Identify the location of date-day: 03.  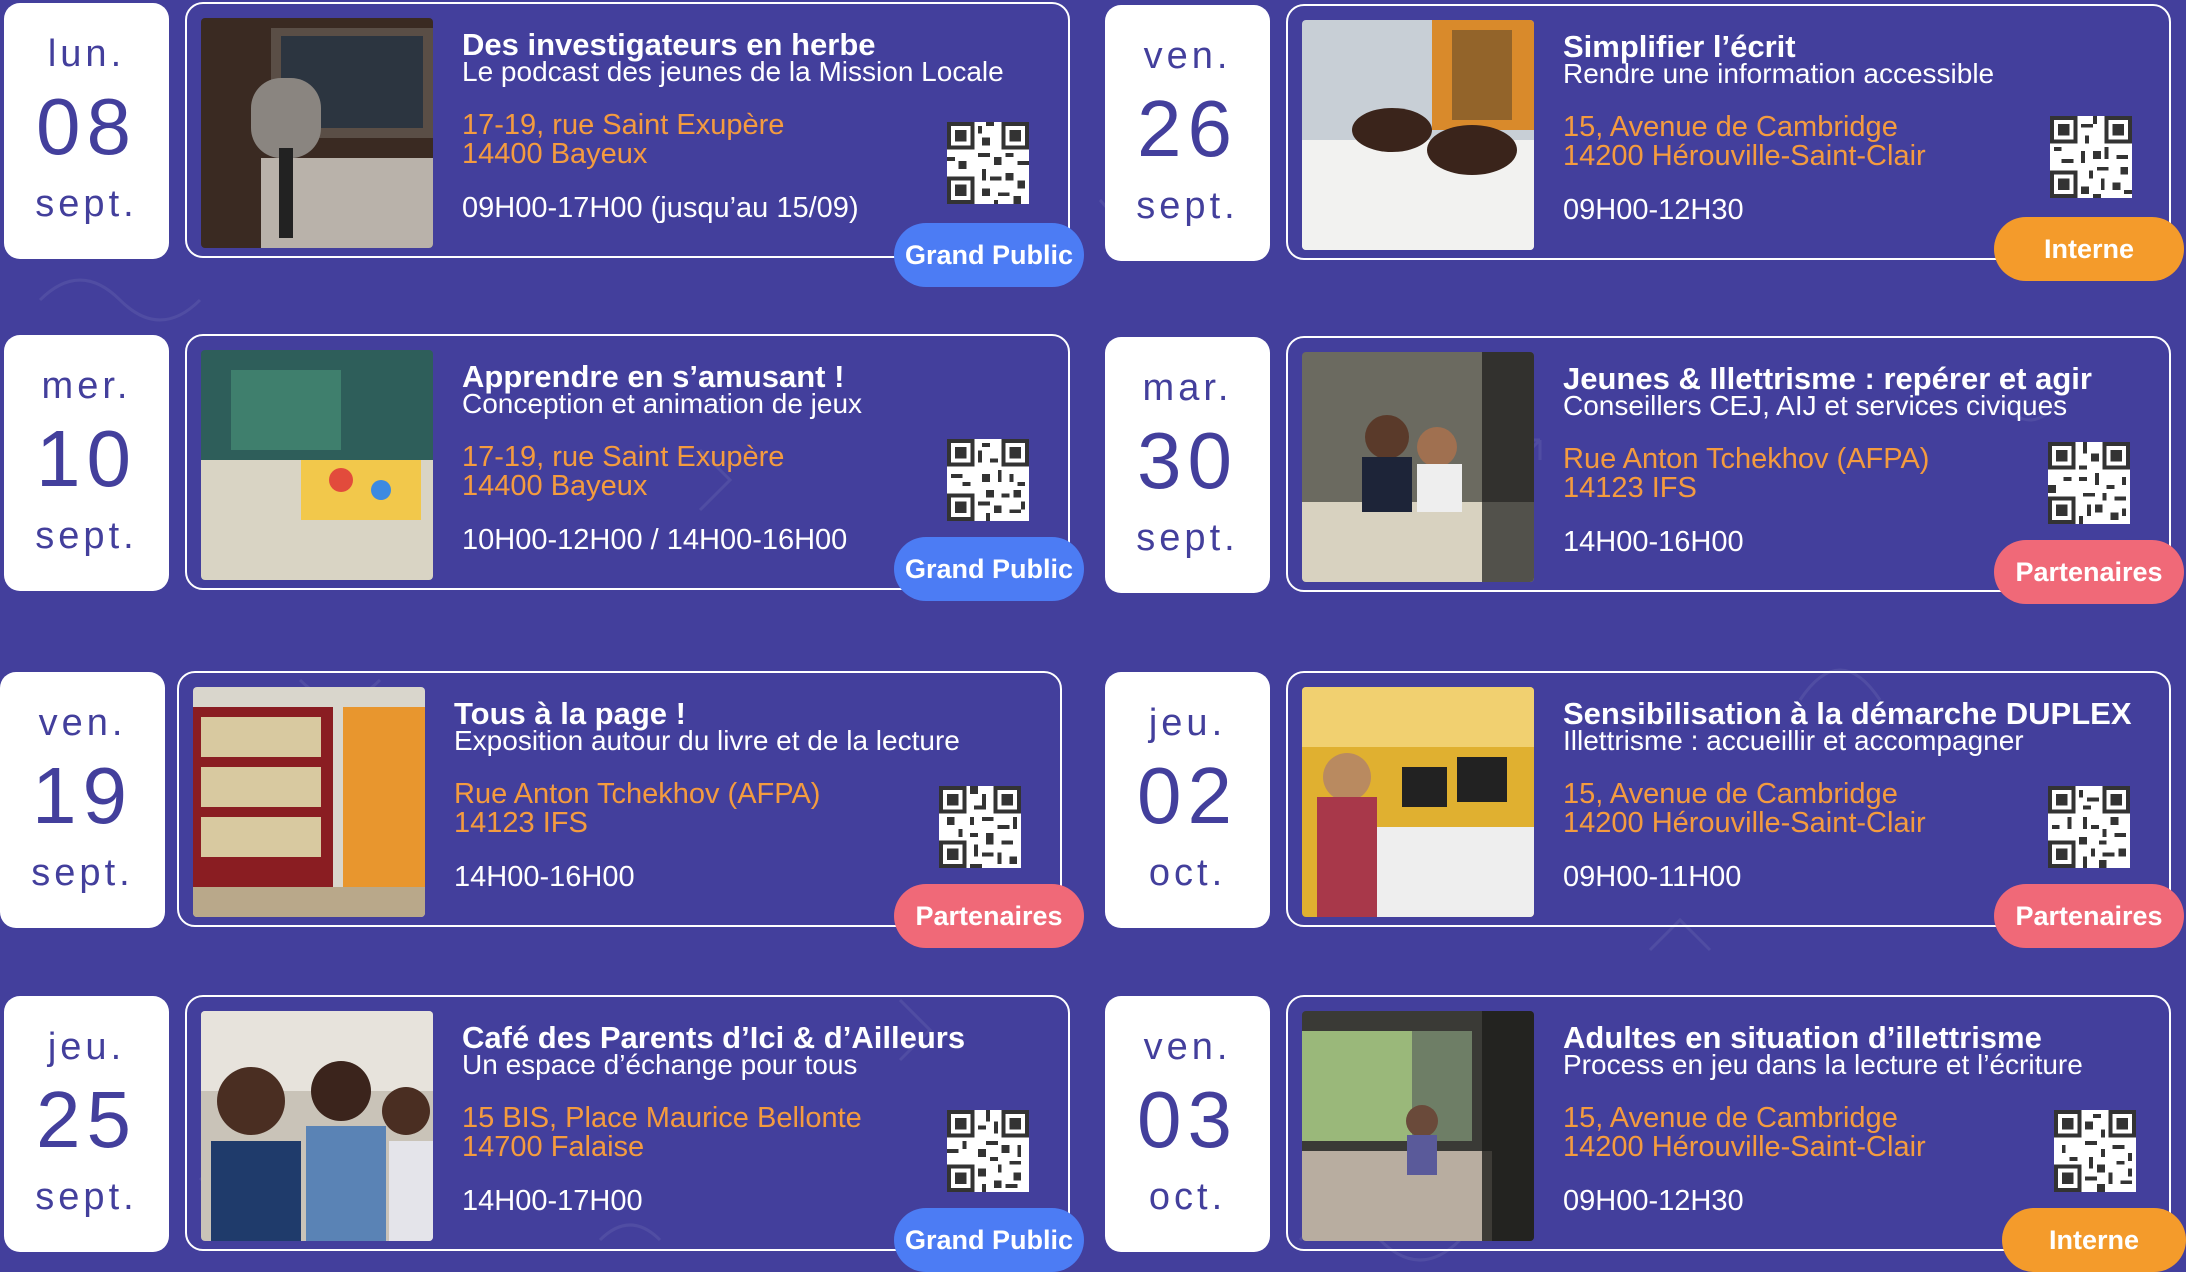
(1187, 1119).